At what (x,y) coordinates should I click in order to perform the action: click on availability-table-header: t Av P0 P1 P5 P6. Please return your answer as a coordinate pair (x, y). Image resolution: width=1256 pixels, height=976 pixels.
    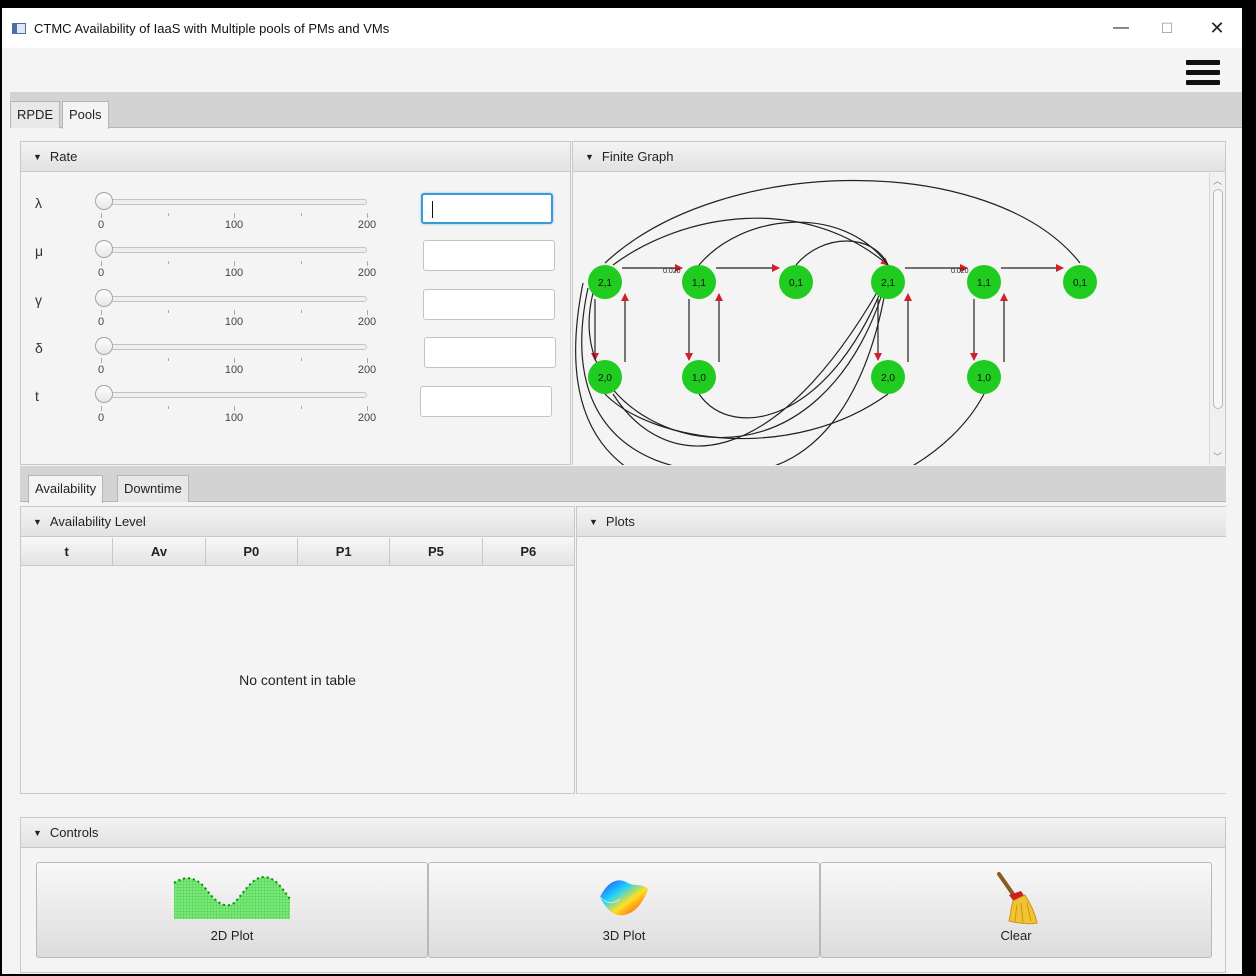
    Looking at the image, I should click on (297, 552).